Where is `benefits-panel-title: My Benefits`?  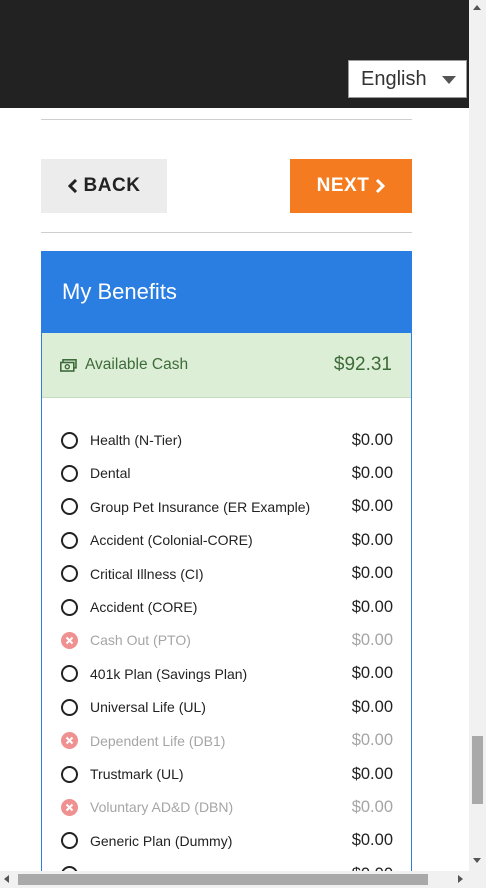 benefits-panel-title: My Benefits is located at coordinates (226, 292).